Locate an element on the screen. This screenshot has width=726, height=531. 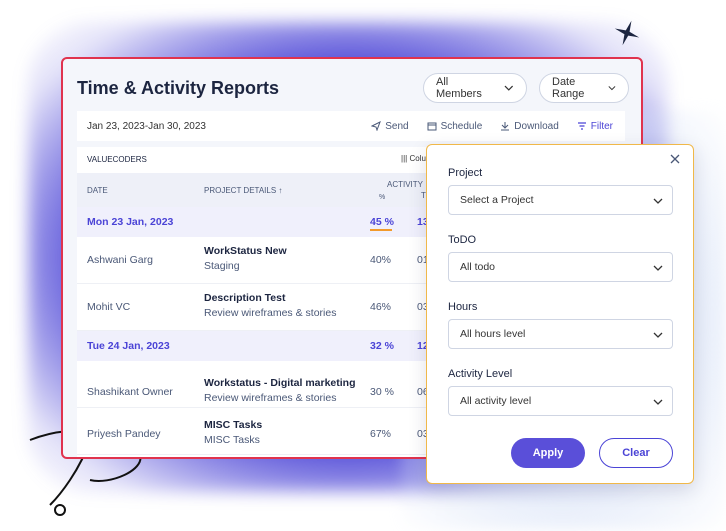
schedule-button: Schedule is located at coordinates (455, 126).